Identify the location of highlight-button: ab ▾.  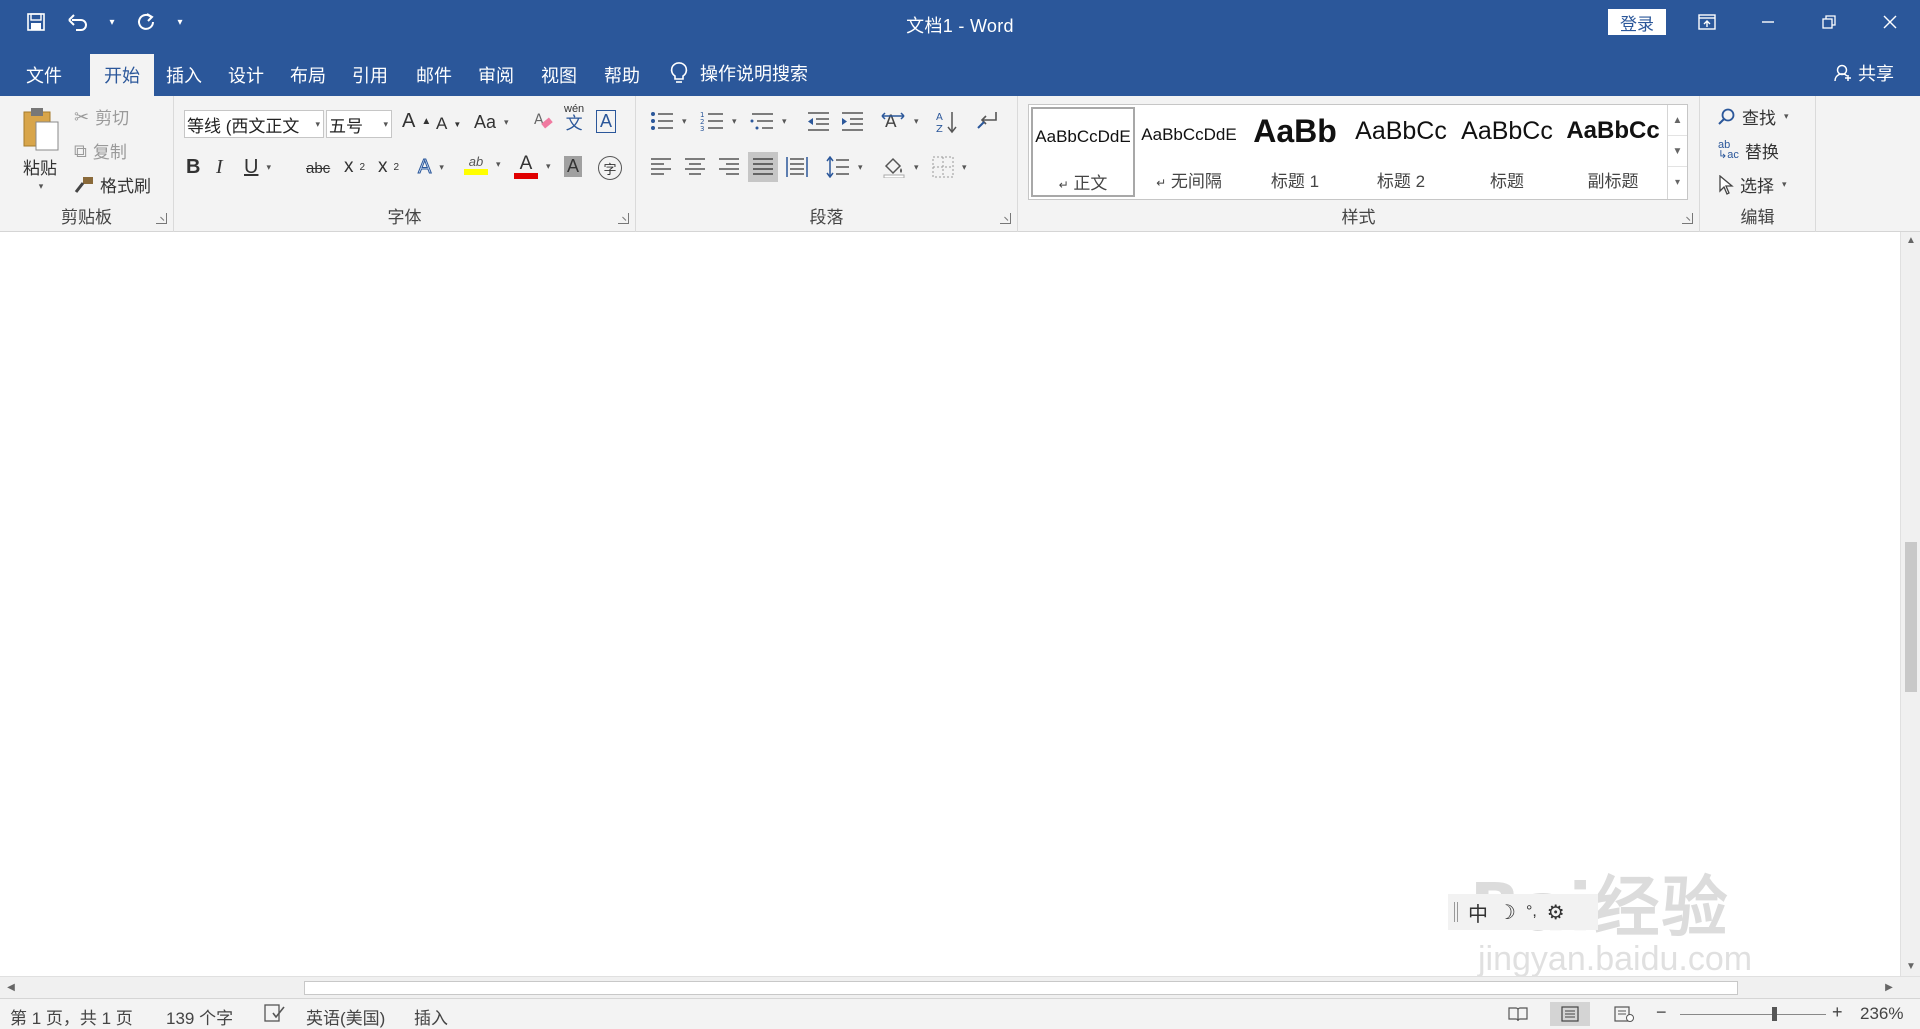
(482, 164).